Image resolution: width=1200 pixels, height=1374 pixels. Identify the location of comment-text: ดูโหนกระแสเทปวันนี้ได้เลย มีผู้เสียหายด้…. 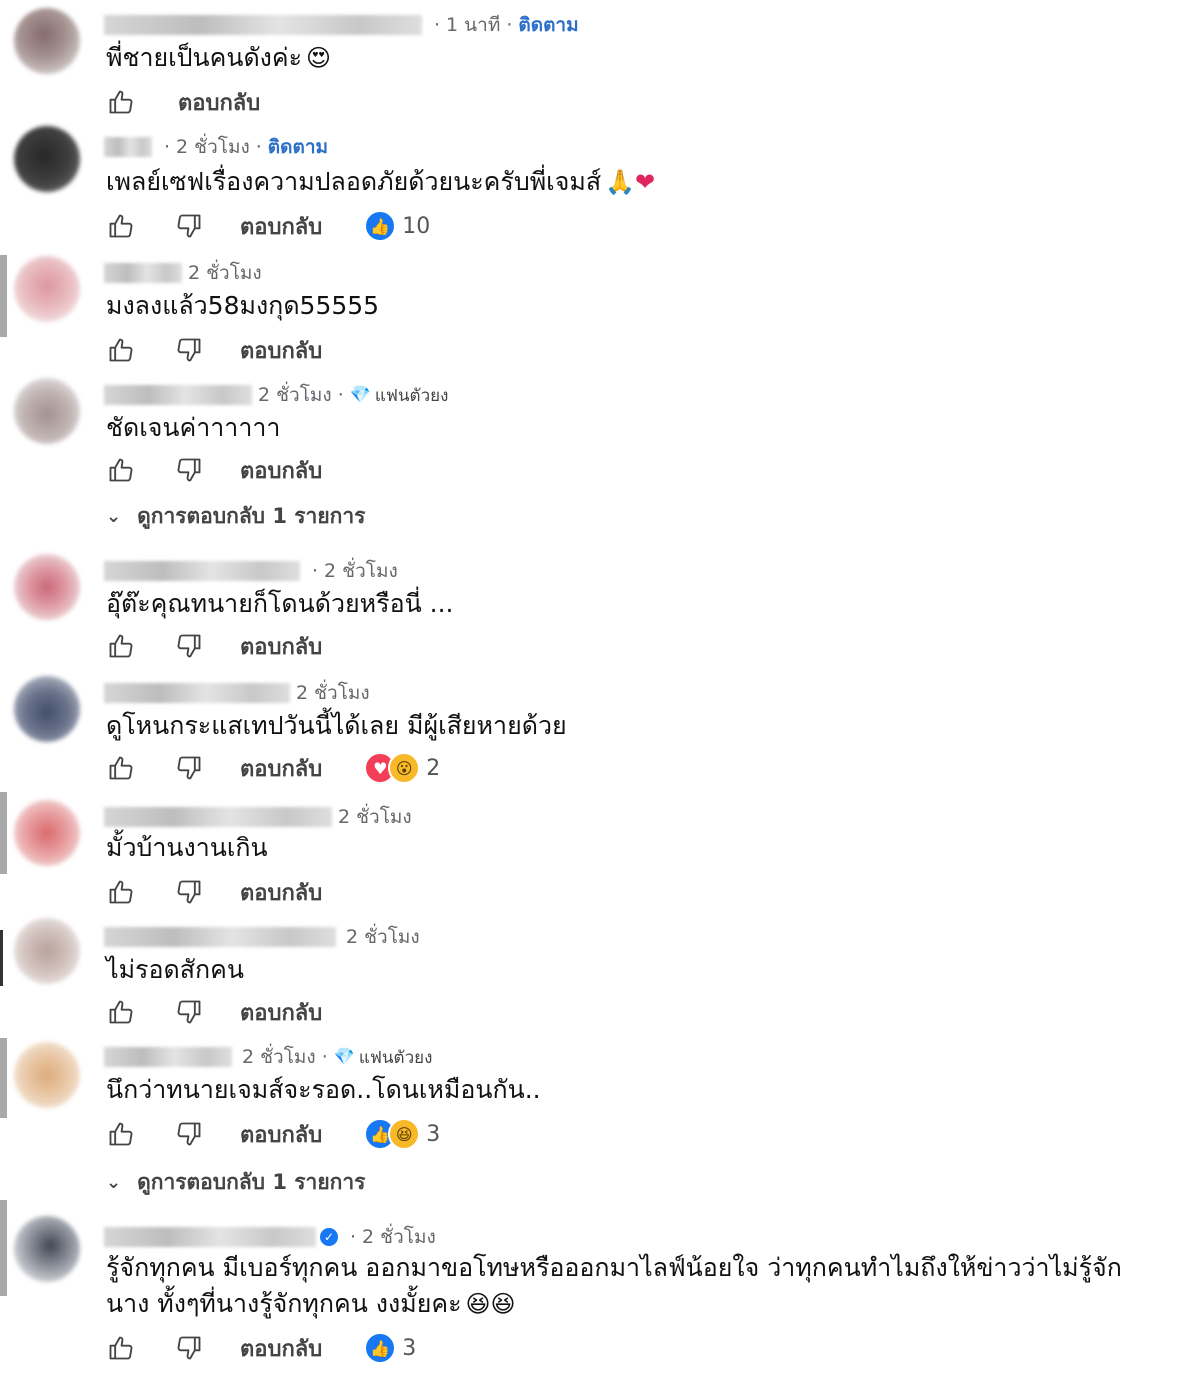
(336, 725).